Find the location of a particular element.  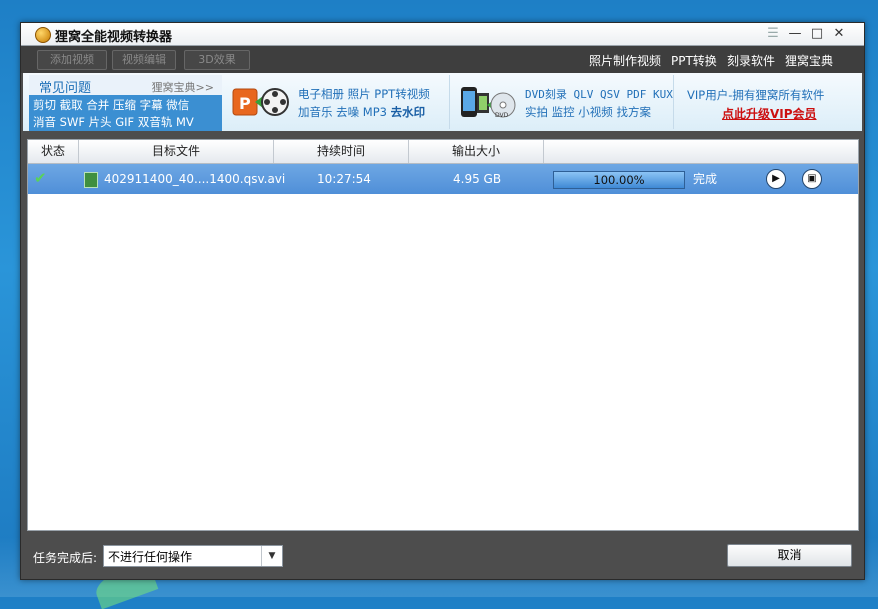

header-status: 状态 is located at coordinates (53, 151).